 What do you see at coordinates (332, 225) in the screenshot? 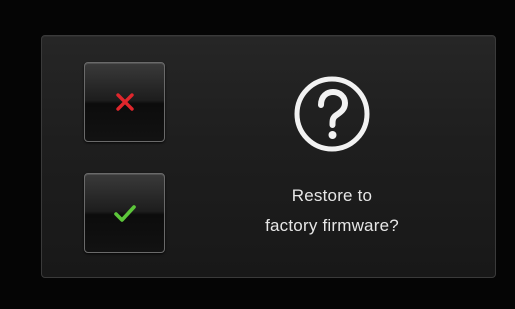
I see `message-line-2: factory firmware?` at bounding box center [332, 225].